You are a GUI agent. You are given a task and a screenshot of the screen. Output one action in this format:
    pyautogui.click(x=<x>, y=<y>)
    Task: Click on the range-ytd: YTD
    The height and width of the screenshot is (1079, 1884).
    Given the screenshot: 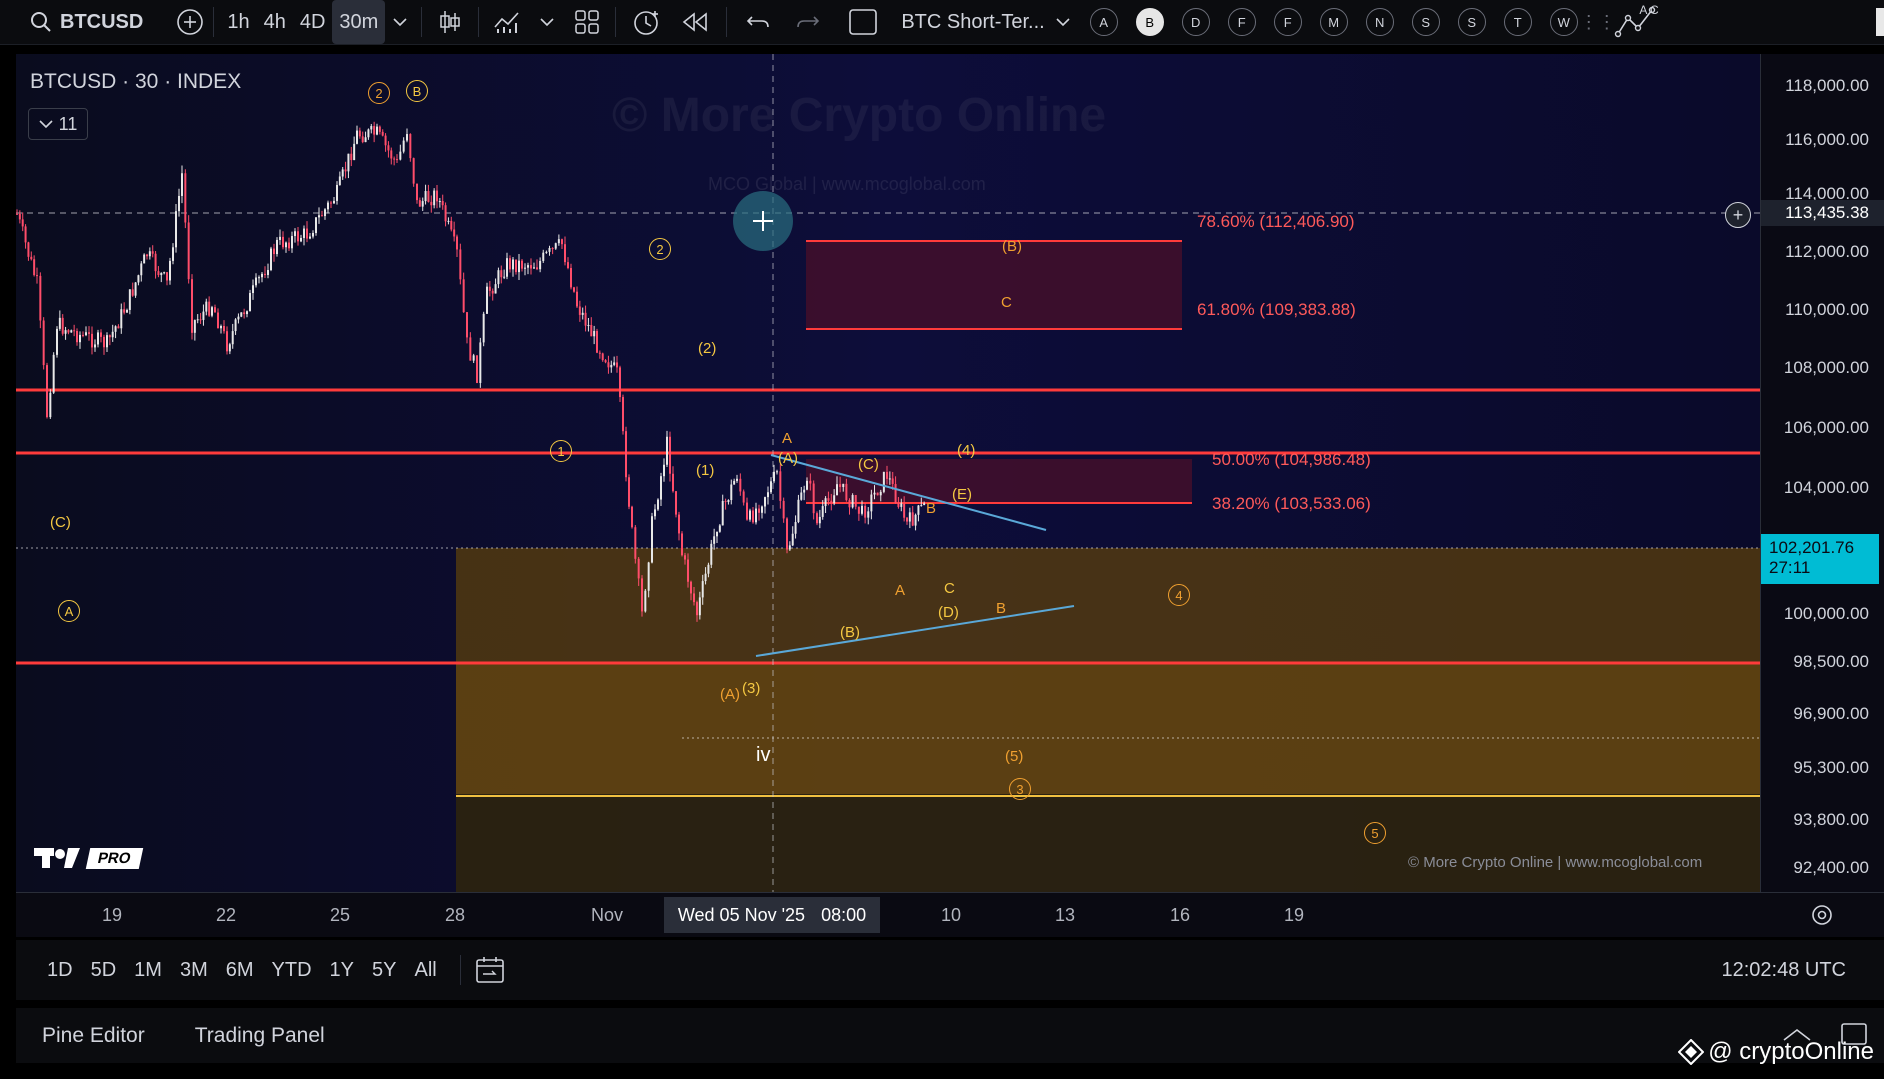 What is the action you would take?
    pyautogui.click(x=292, y=970)
    